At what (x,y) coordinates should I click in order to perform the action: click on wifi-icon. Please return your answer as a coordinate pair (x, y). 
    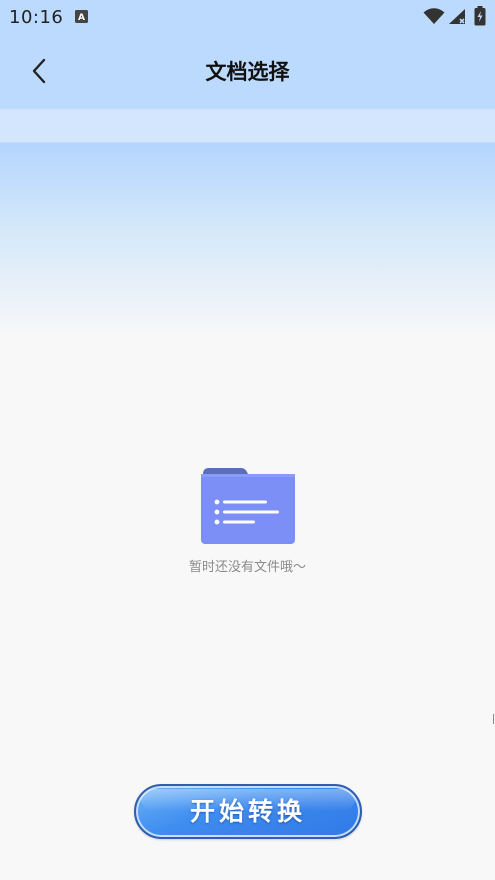
    Looking at the image, I should click on (434, 16).